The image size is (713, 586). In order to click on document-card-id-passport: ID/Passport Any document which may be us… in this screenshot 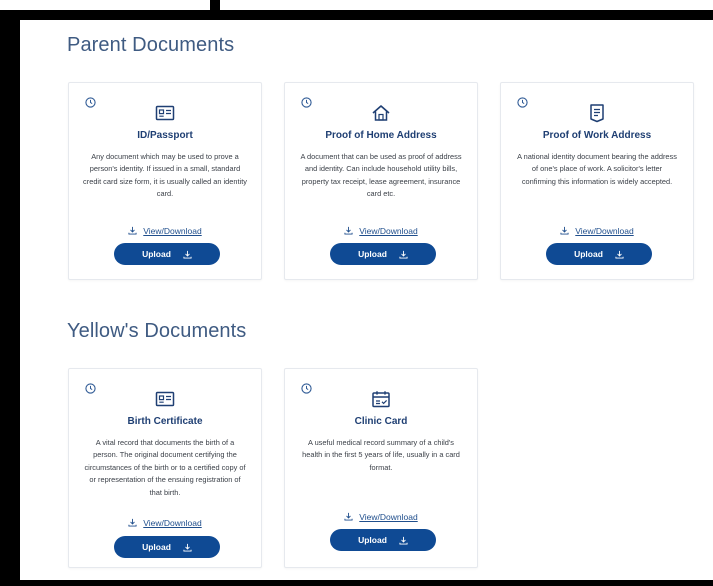, I will do `click(165, 181)`.